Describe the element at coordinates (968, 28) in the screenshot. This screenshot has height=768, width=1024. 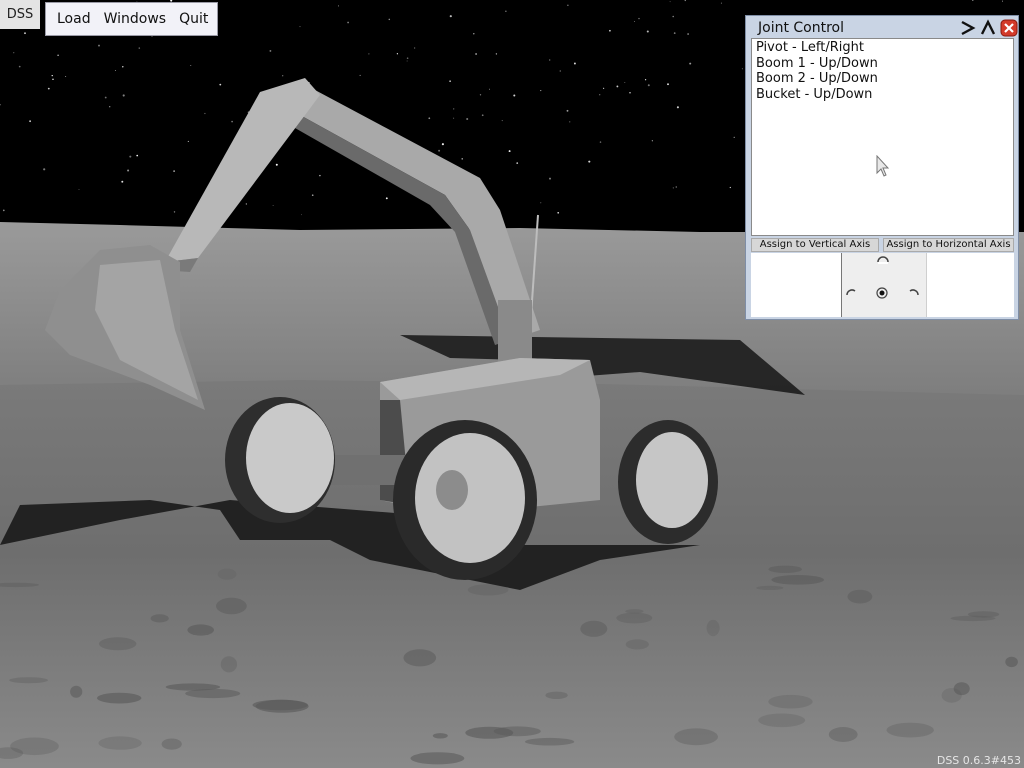
I see `expand-right-icon` at that location.